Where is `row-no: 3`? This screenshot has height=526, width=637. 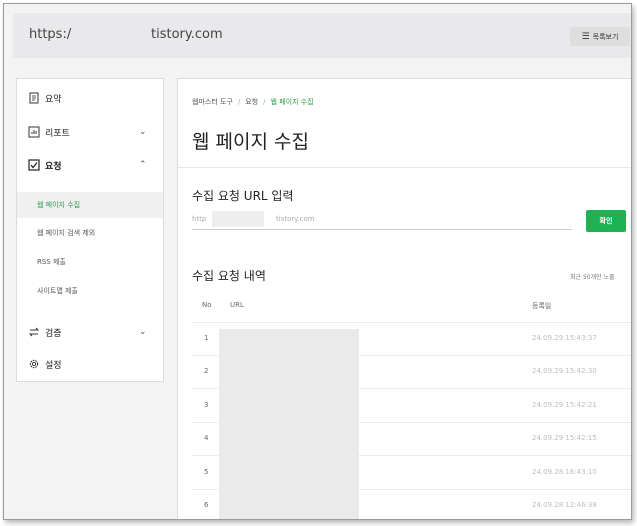 row-no: 3 is located at coordinates (206, 405).